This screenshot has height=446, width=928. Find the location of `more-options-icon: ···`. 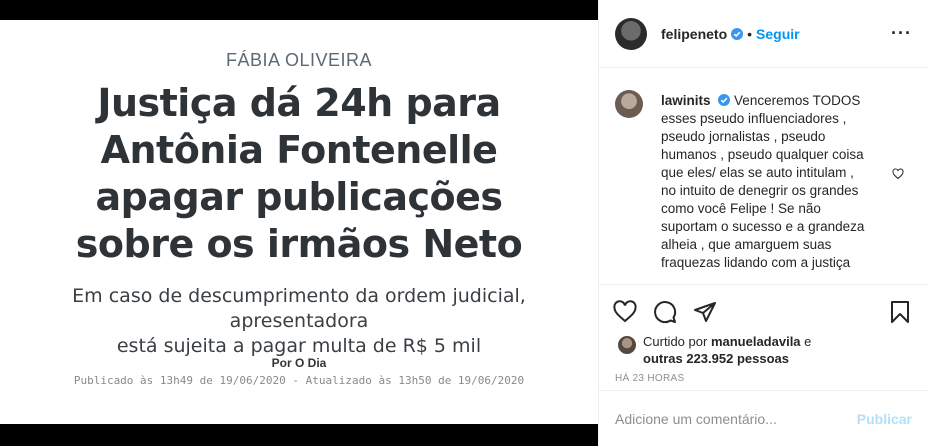

more-options-icon: ··· is located at coordinates (901, 33).